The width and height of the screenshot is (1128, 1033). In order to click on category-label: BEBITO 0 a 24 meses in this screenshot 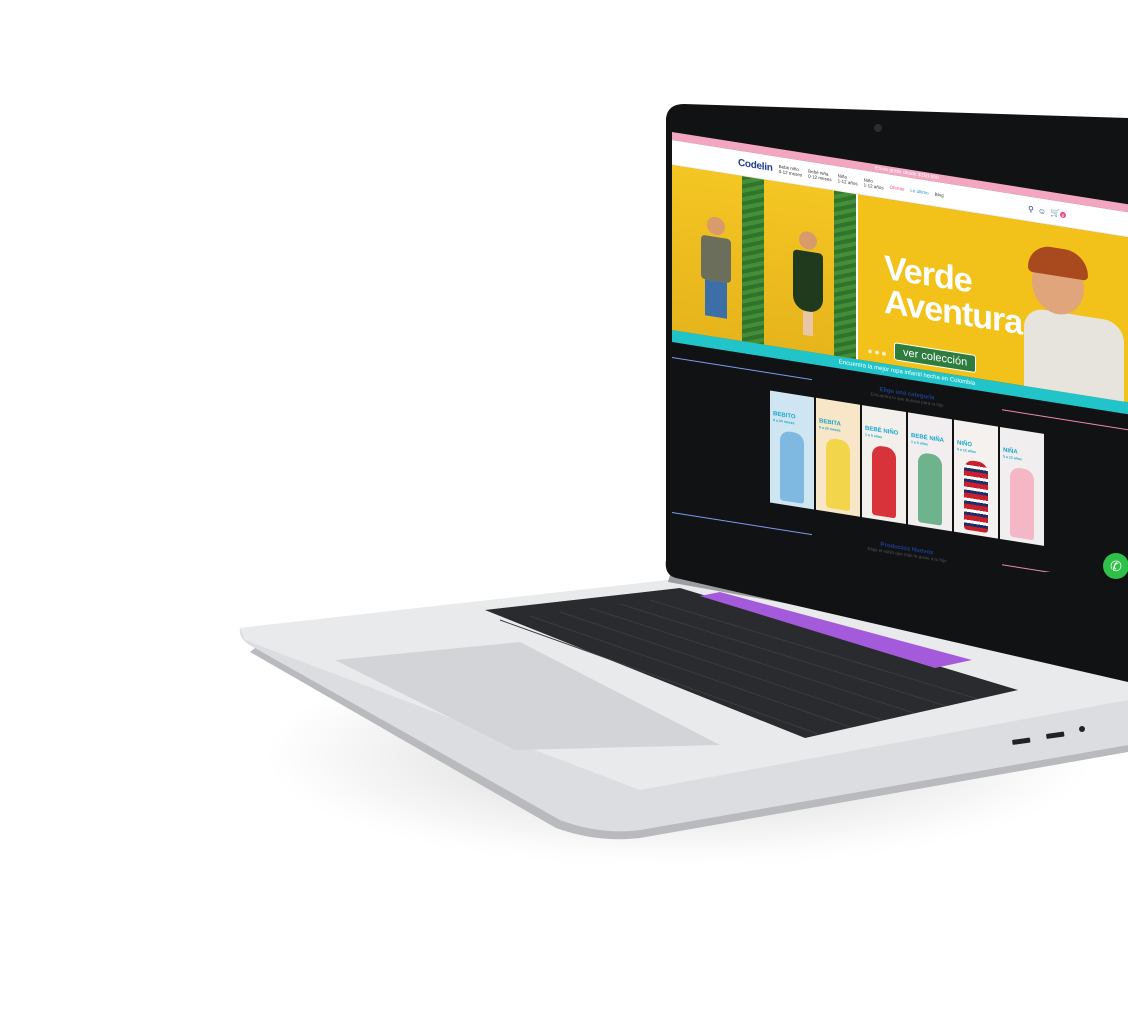, I will do `click(784, 418)`.